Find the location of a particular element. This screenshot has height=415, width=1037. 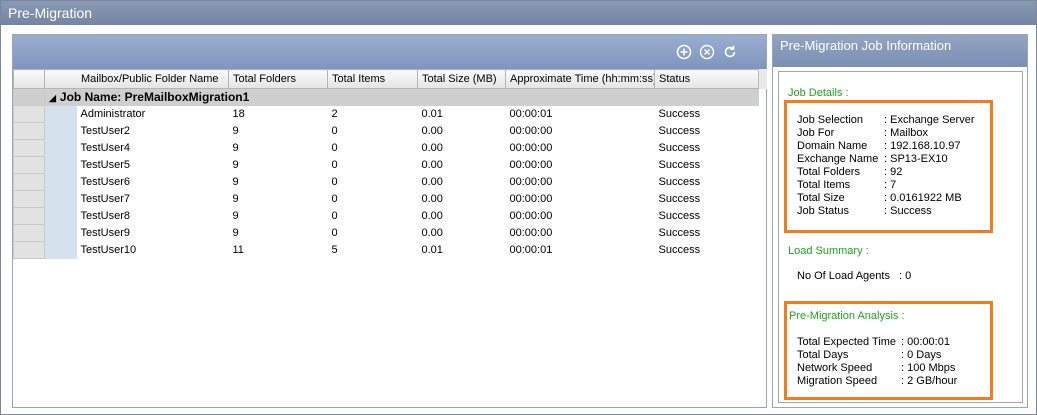

table-row: TestUser5 9 0 0.00 00:00:00 Success is located at coordinates (386, 165).